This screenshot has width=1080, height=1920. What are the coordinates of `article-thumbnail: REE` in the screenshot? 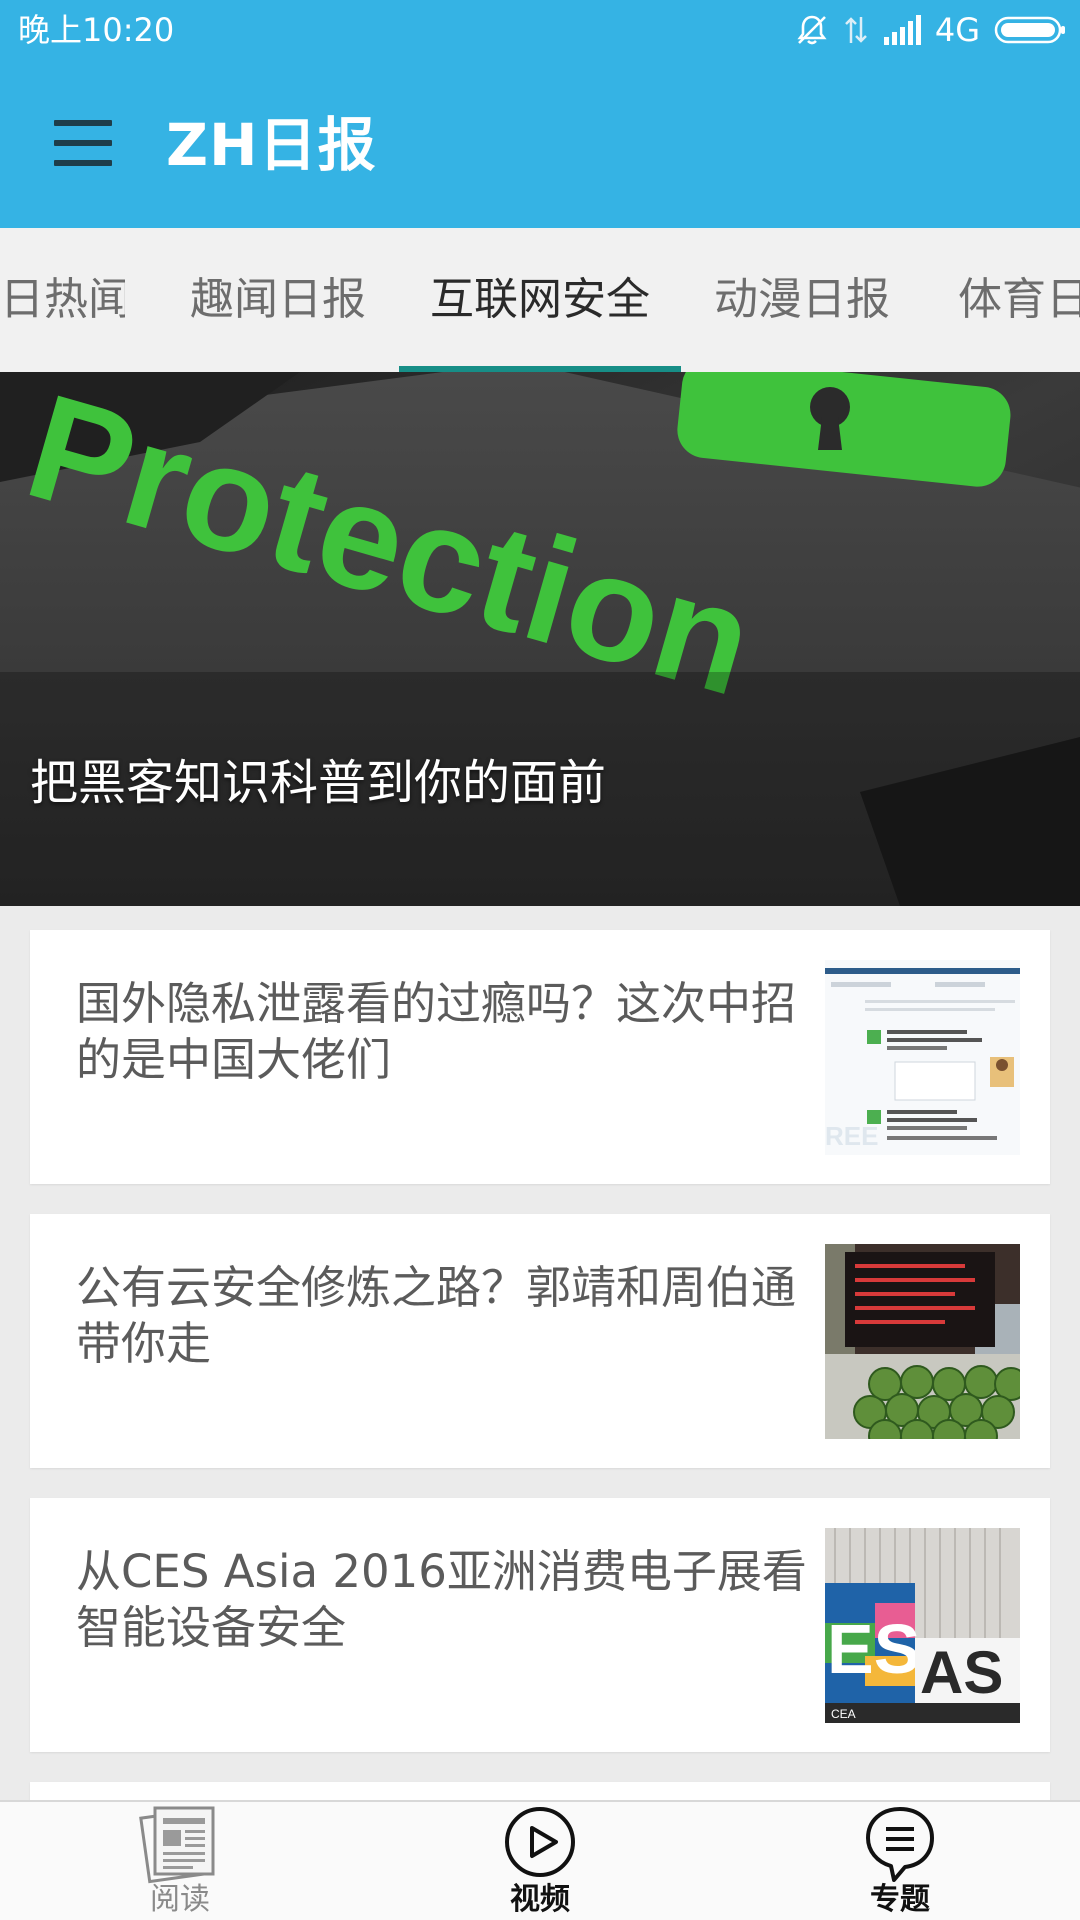 It's located at (922, 1057).